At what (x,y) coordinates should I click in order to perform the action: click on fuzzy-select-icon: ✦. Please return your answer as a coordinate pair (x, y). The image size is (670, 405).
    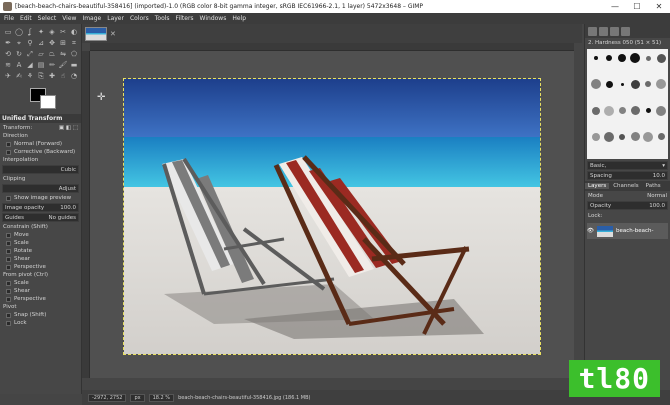
    Looking at the image, I should click on (41, 32).